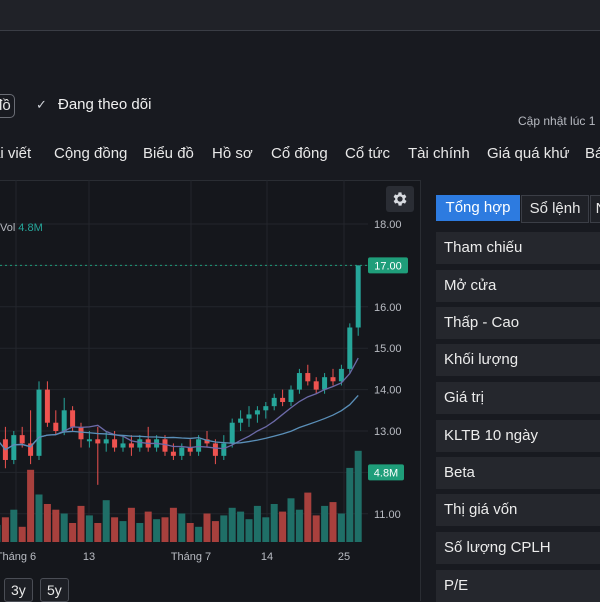 The image size is (600, 602). I want to click on chart-settings-button, so click(400, 199).